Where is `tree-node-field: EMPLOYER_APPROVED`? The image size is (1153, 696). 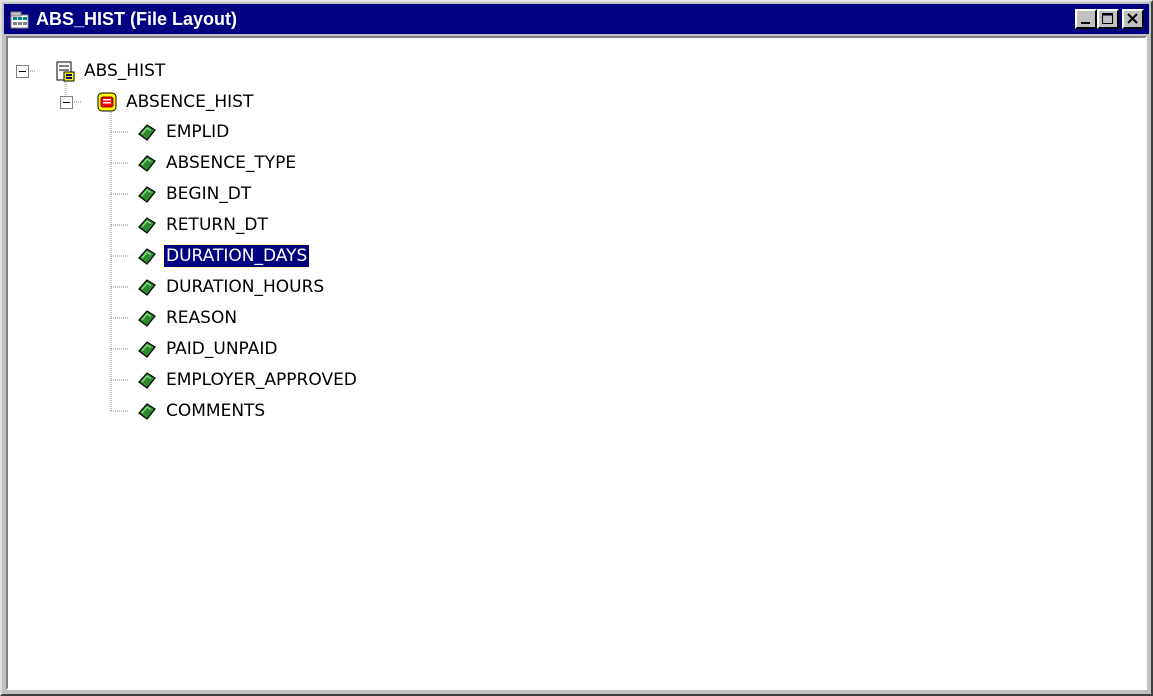 tree-node-field: EMPLOYER_APPROVED is located at coordinates (247, 380).